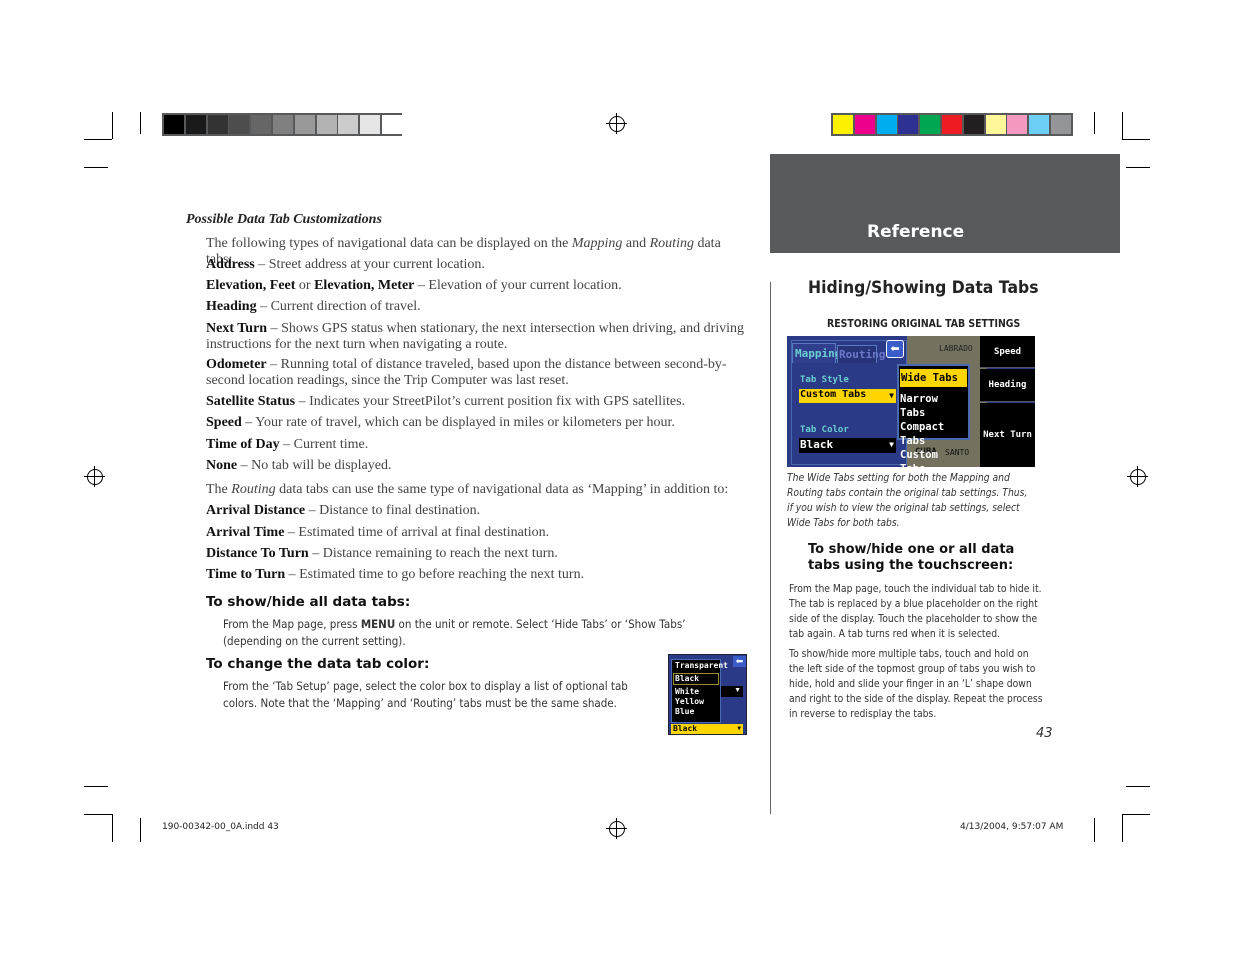 This screenshot has height=954, width=1235. Describe the element at coordinates (924, 323) in the screenshot. I see `subtitle: RESTORING ORIGINAL TAB SETTINGS` at that location.